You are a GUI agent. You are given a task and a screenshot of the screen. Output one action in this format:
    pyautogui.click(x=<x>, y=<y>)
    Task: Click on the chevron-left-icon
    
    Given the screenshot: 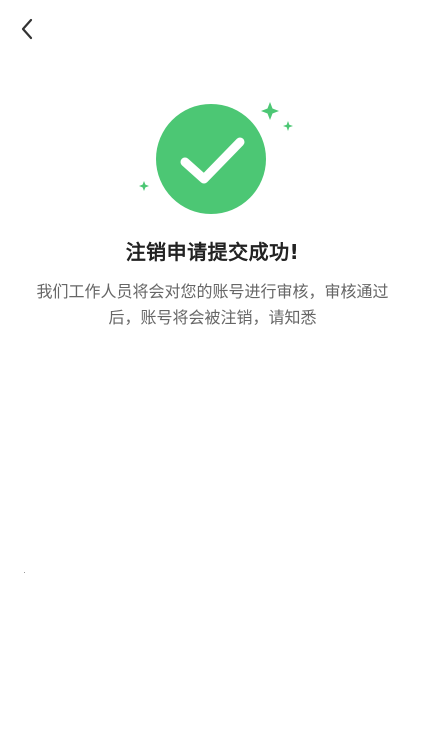 What is the action you would take?
    pyautogui.click(x=27, y=29)
    